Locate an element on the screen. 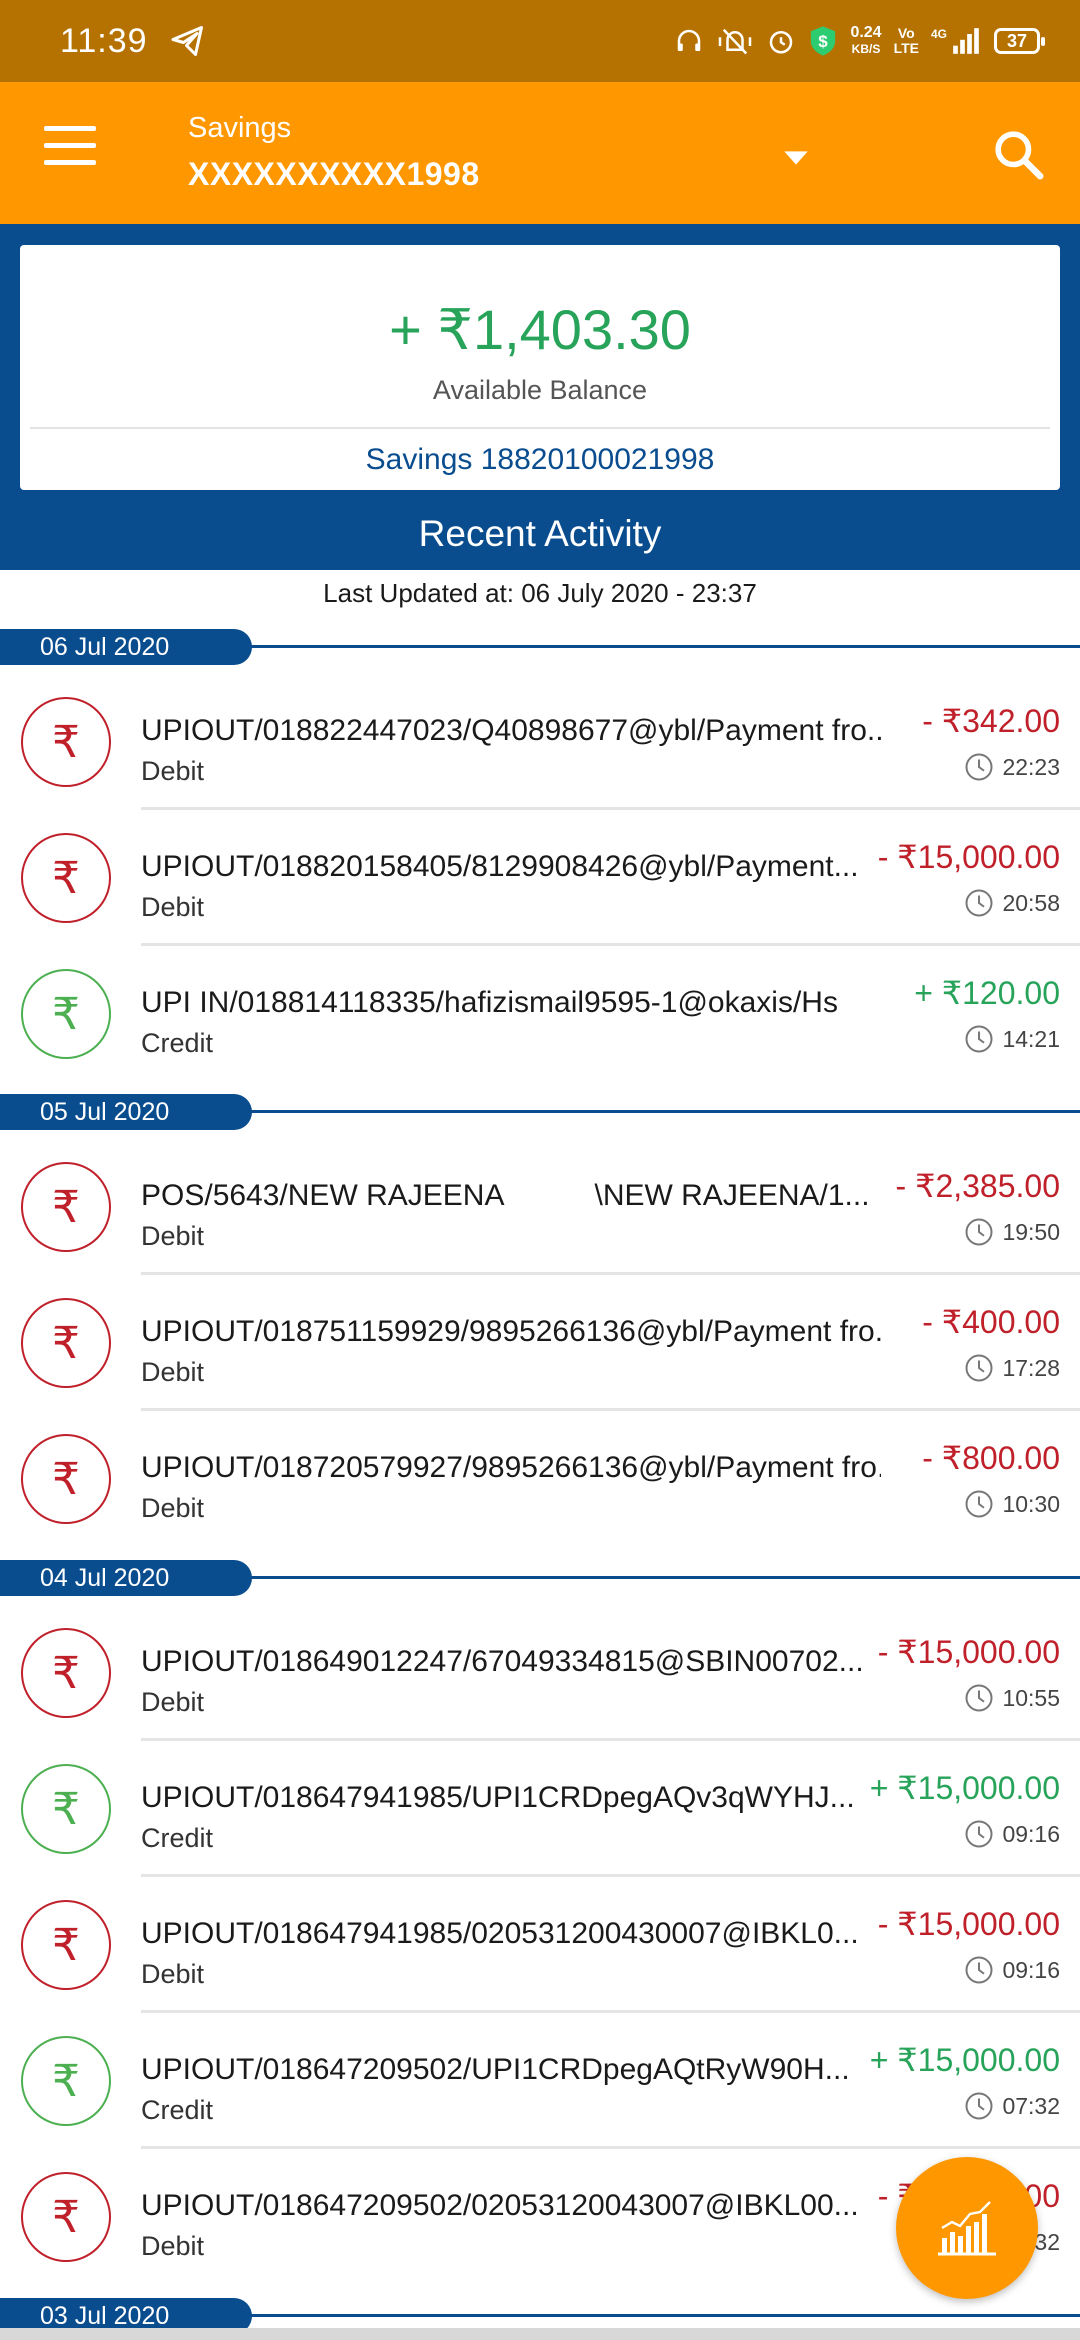 Image resolution: width=1080 pixels, height=2340 pixels. transaction-amount: + ₹120.00 is located at coordinates (987, 993).